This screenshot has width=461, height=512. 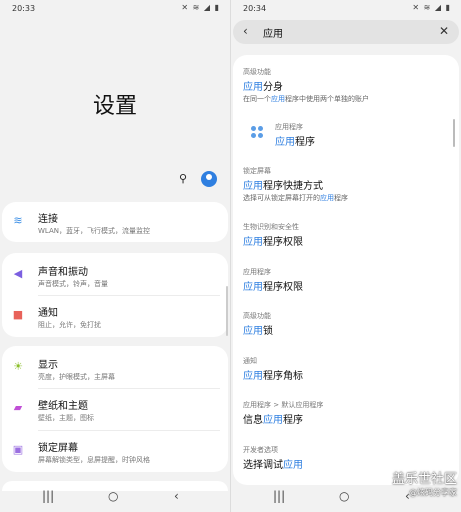 I want to click on result-item: 锁定屏幕 应用程序快捷方式 选择可从锁定屏幕打开的应用程序, so click(x=346, y=185).